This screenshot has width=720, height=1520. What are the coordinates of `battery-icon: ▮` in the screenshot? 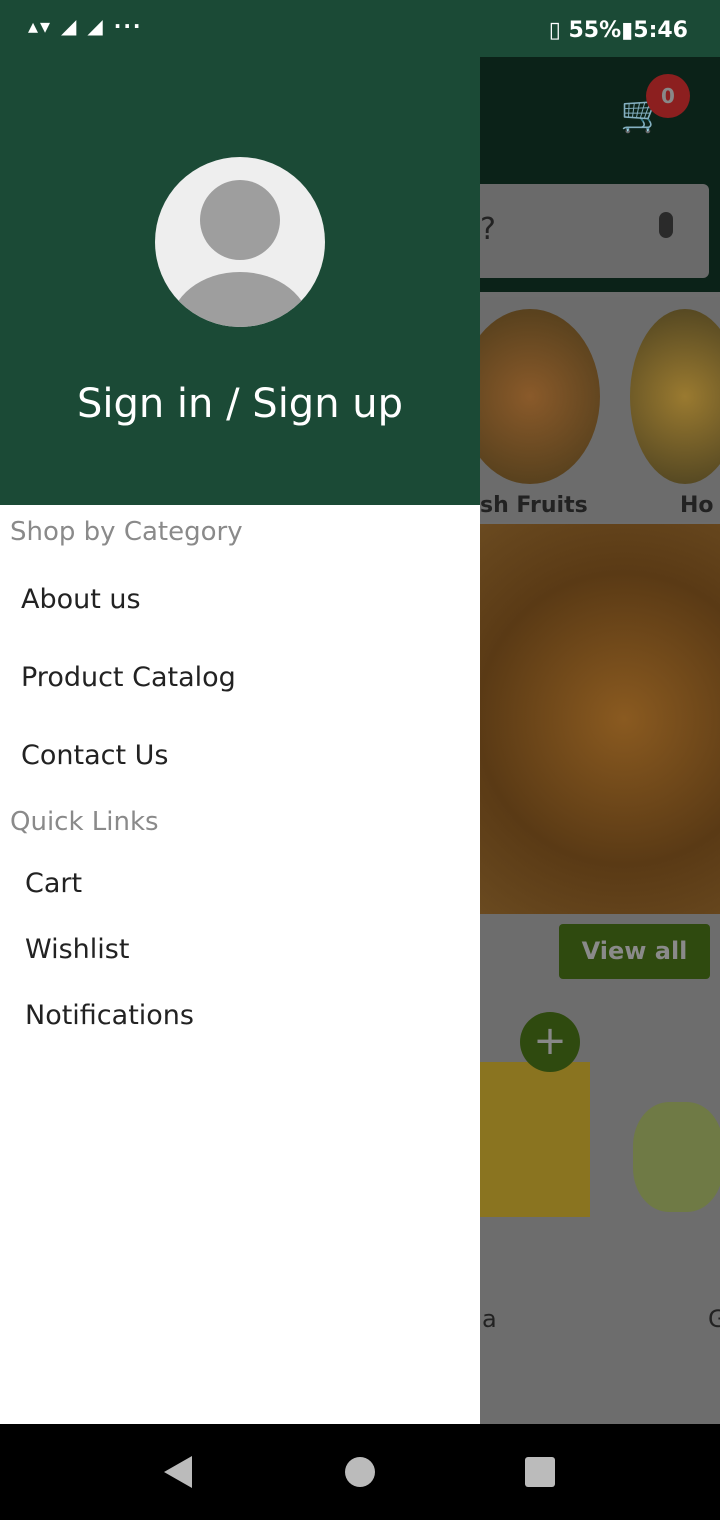 It's located at (627, 30).